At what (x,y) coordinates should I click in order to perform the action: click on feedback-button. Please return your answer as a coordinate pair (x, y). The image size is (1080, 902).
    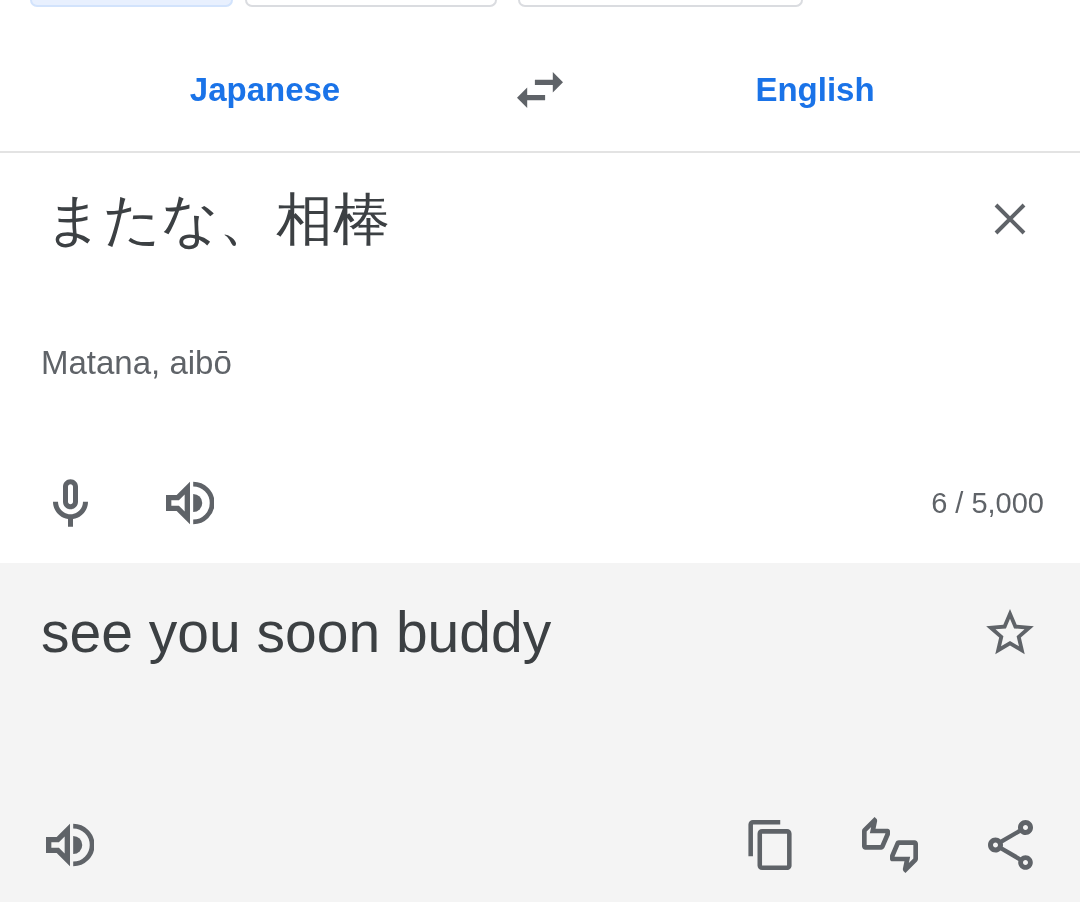
    Looking at the image, I should click on (890, 845).